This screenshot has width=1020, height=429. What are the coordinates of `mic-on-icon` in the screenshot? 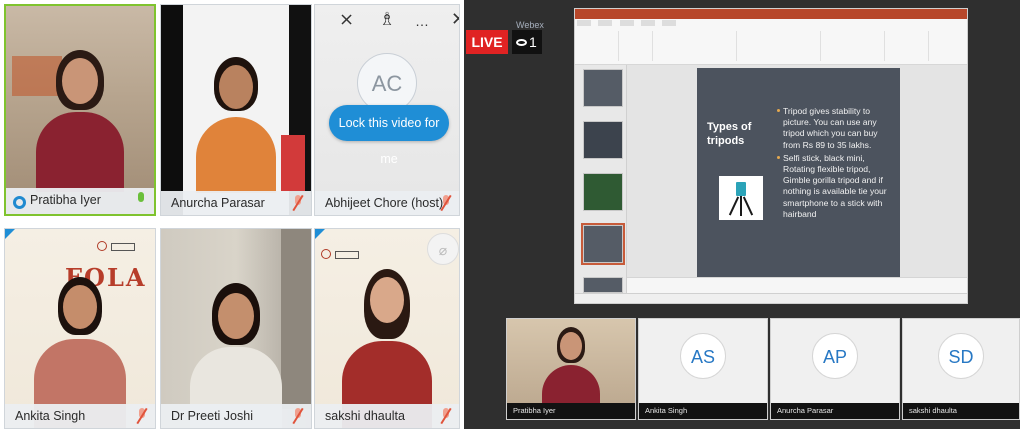 It's located at (141, 200).